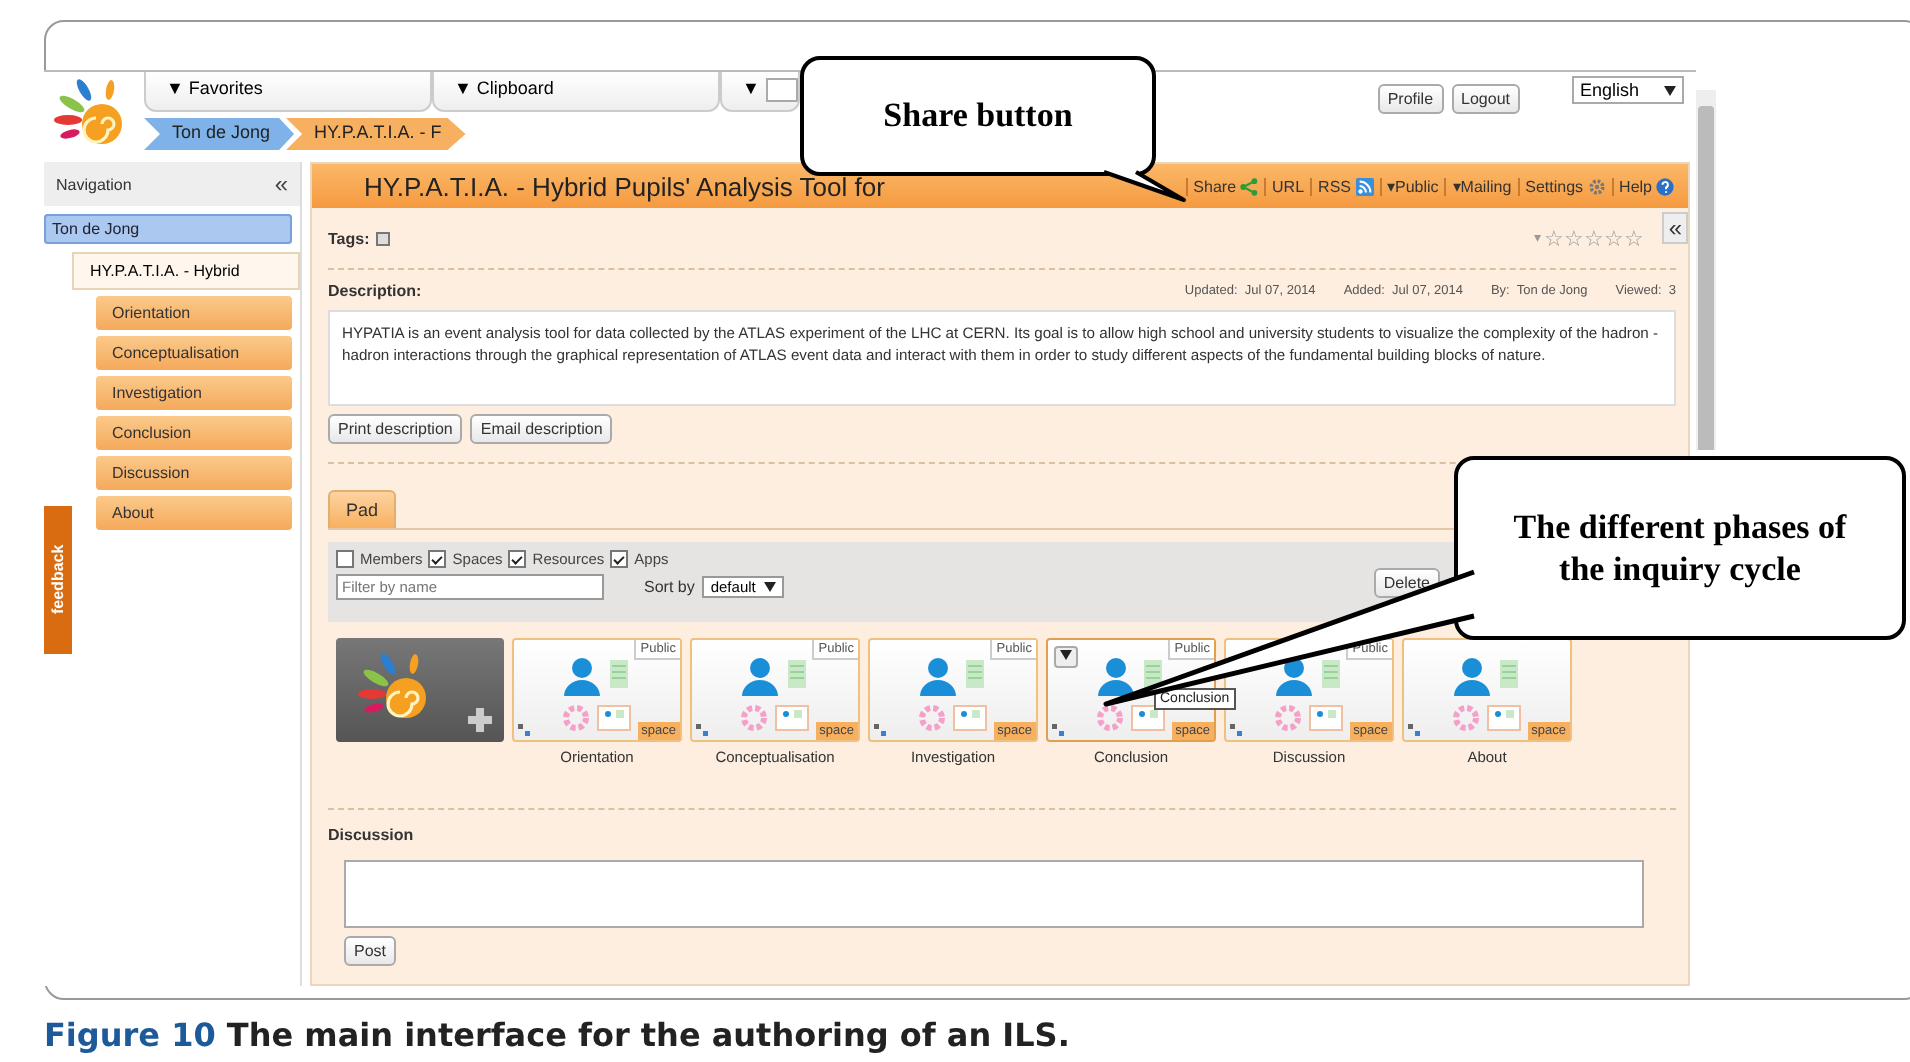 This screenshot has height=1062, width=1910. Describe the element at coordinates (376, 134) in the screenshot. I see `breadcrumb: HY.P.A.T.I.A. - F` at that location.